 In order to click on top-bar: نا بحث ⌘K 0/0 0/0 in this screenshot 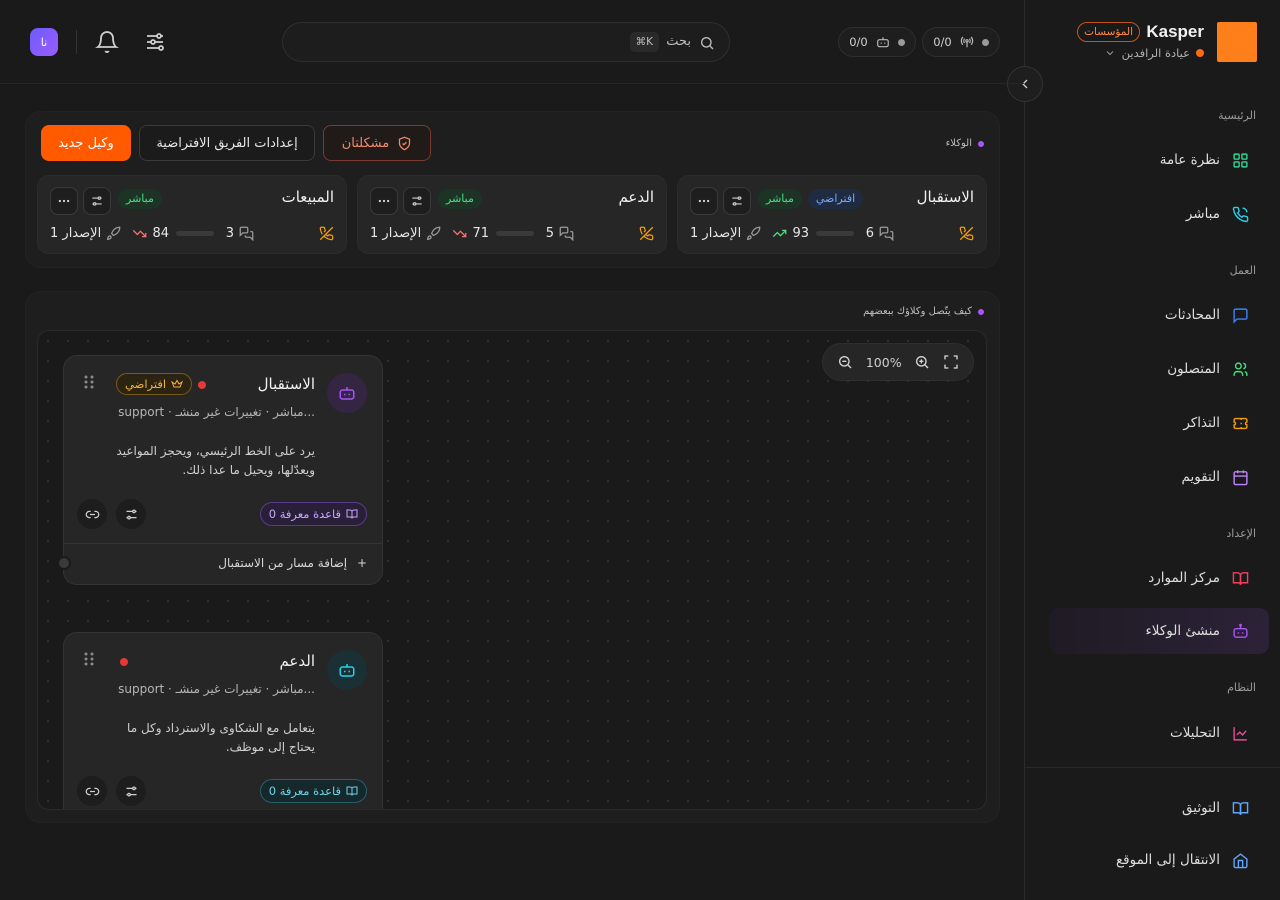, I will do `click(512, 42)`.